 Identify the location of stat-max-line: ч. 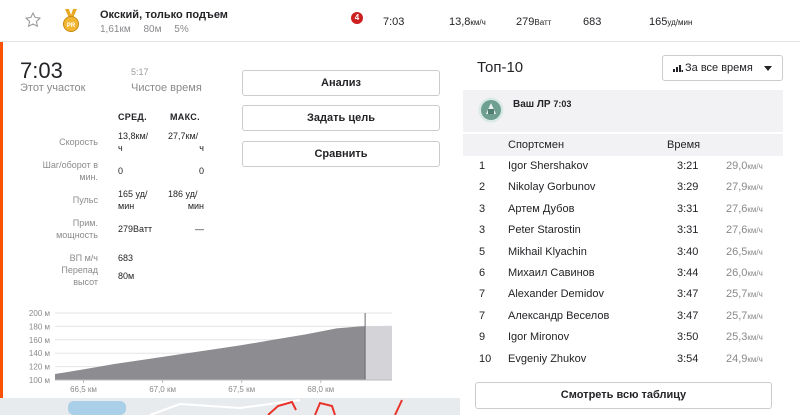
(201, 148).